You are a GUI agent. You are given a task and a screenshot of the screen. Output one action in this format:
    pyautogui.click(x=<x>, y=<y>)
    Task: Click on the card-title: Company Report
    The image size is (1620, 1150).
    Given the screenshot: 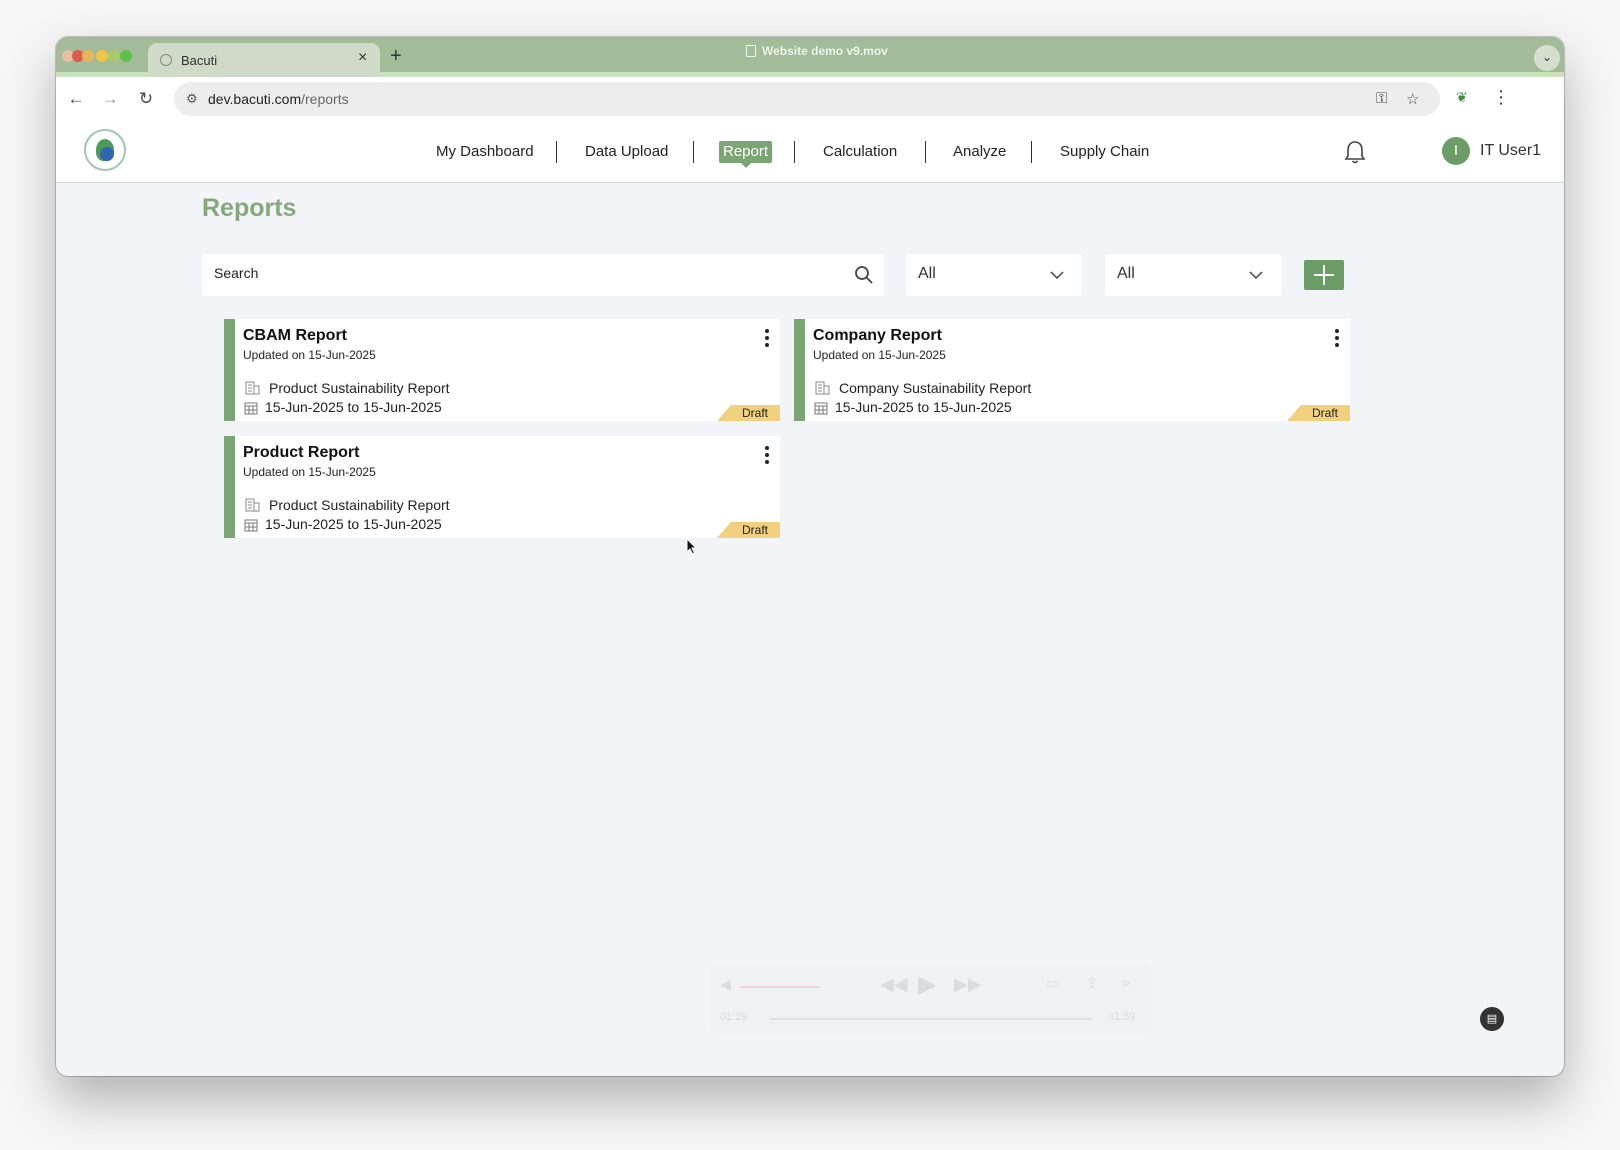 What is the action you would take?
    pyautogui.click(x=877, y=336)
    